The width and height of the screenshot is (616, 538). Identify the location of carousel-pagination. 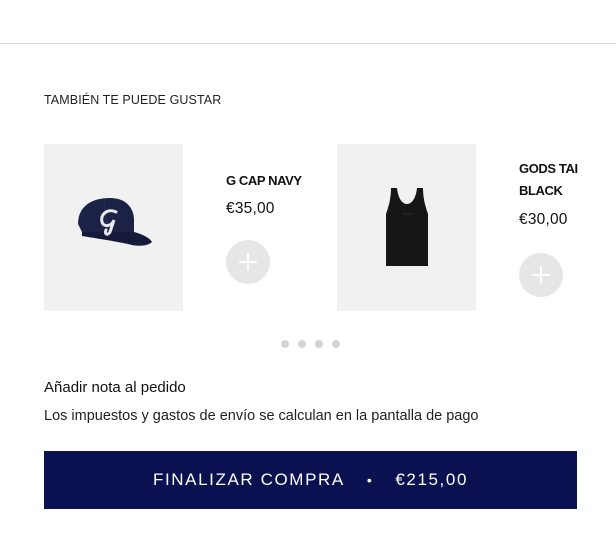
(310, 344).